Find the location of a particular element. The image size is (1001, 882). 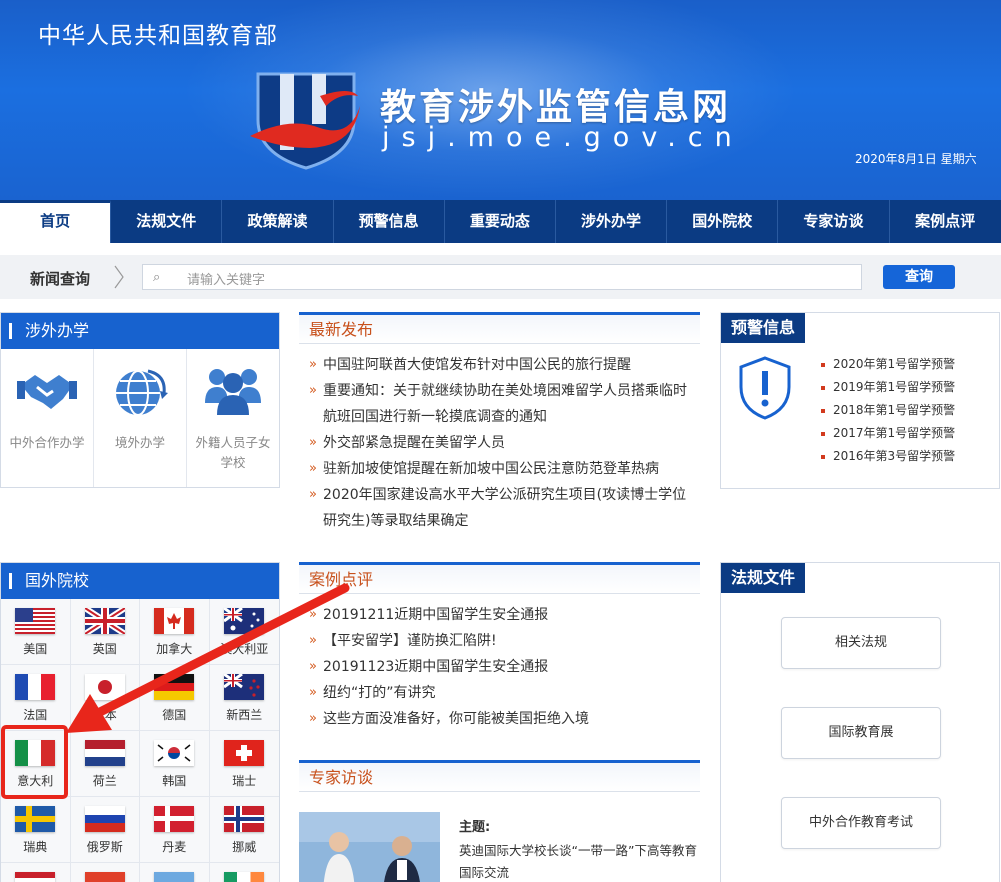

country-us: 美国 is located at coordinates (36, 632).